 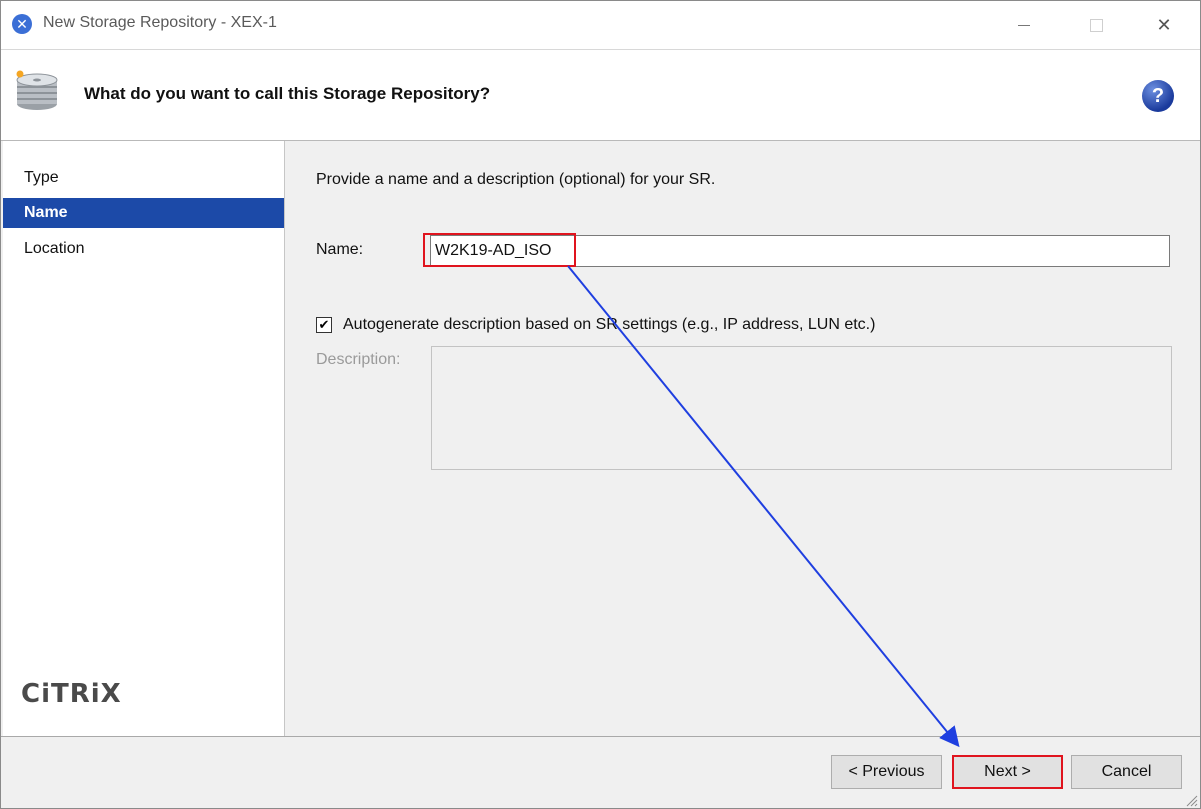 I want to click on name-label: Name:, so click(x=340, y=249).